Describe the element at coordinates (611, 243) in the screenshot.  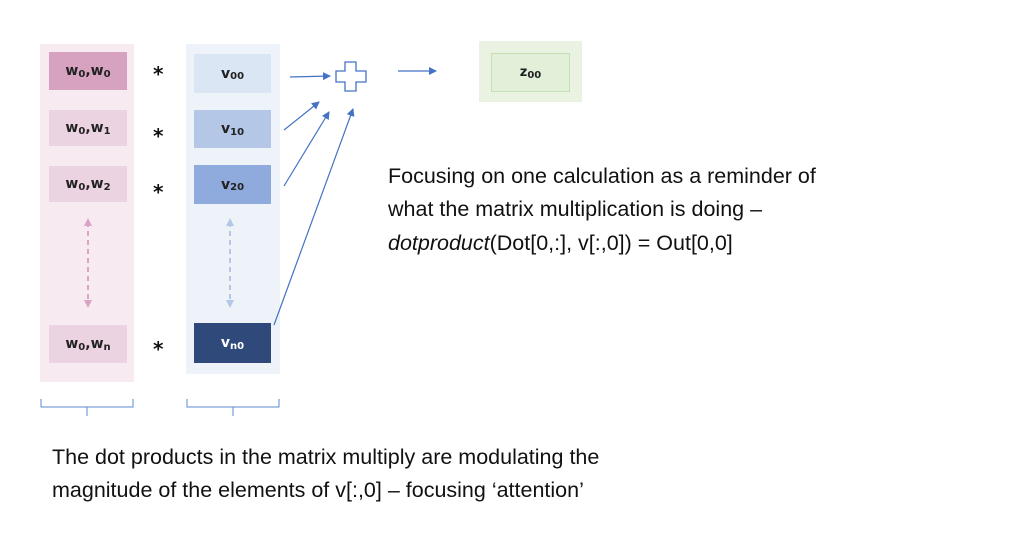
I see `annotation-line-3-rest: (Dot[0,:], v[:,0]) = Out[0,0]` at that location.